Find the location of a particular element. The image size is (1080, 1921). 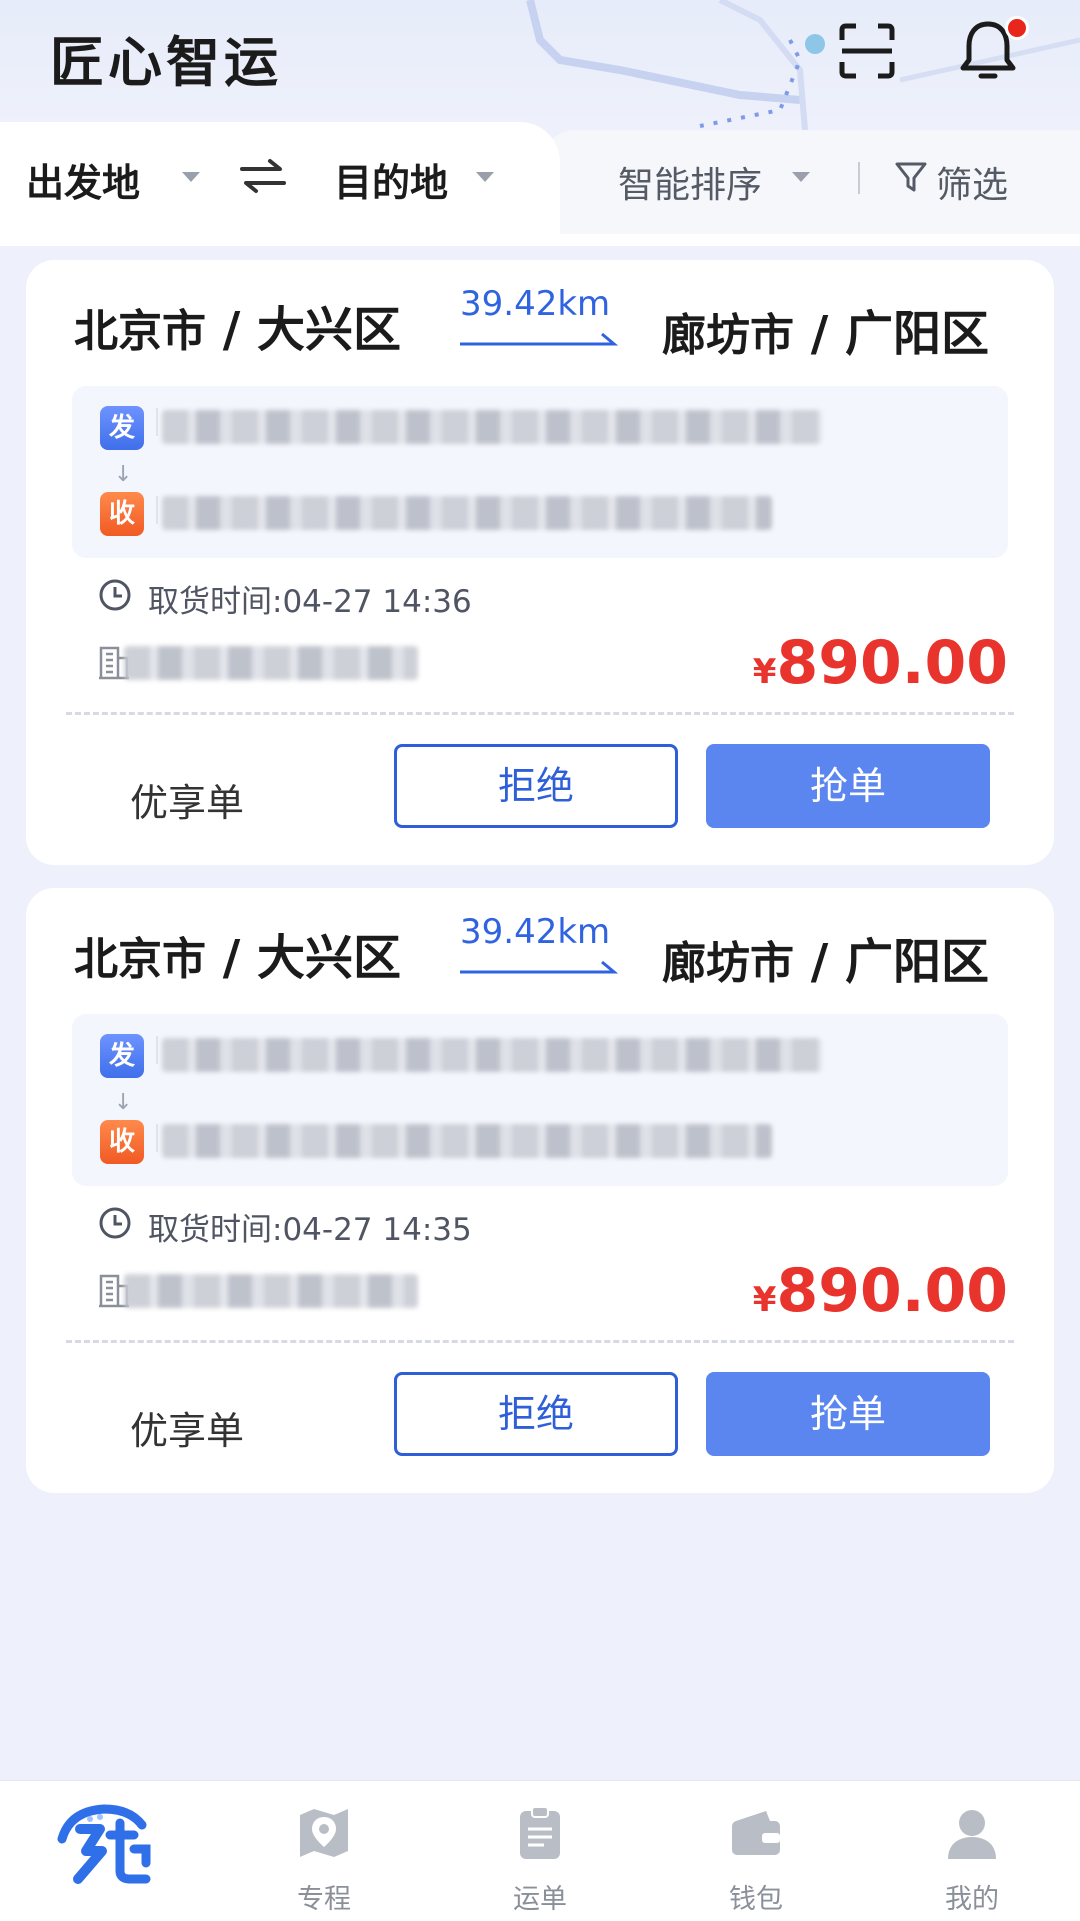

nav-label-wallet: 钱包 is located at coordinates (756, 1899).